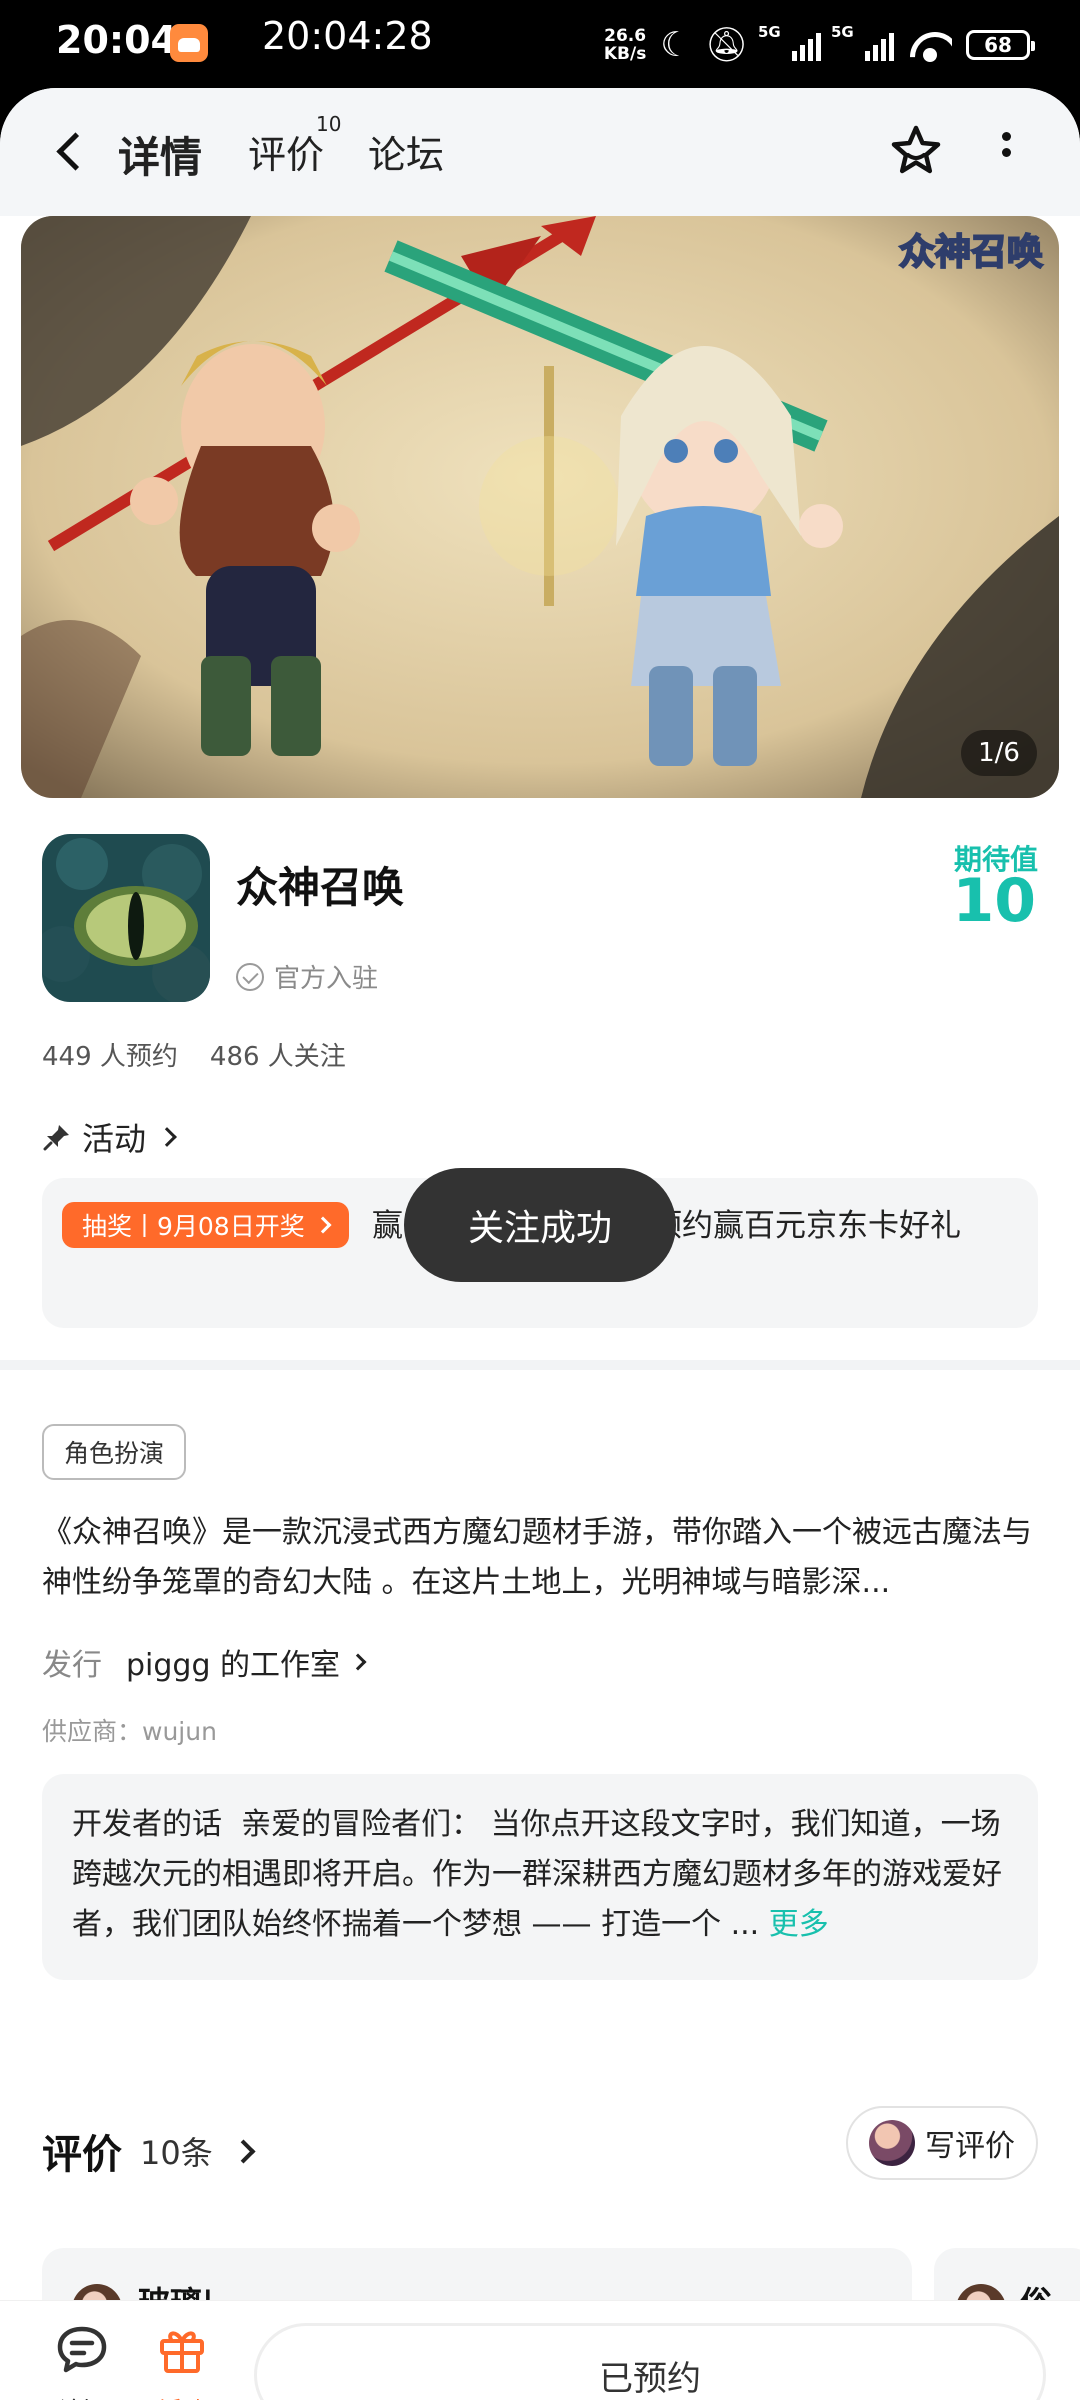  Describe the element at coordinates (114, 1452) in the screenshot. I see `genre-tag: 角色扮演` at that location.